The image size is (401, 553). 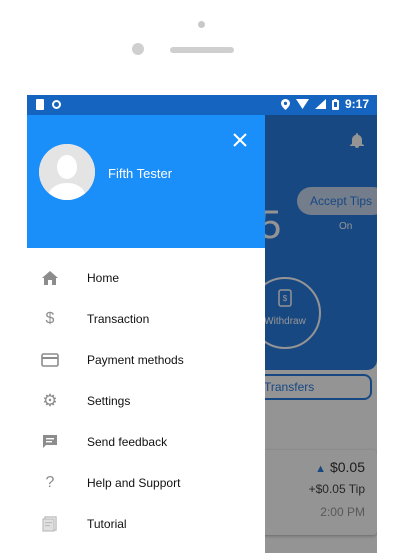 I want to click on location-icon, so click(x=285, y=104).